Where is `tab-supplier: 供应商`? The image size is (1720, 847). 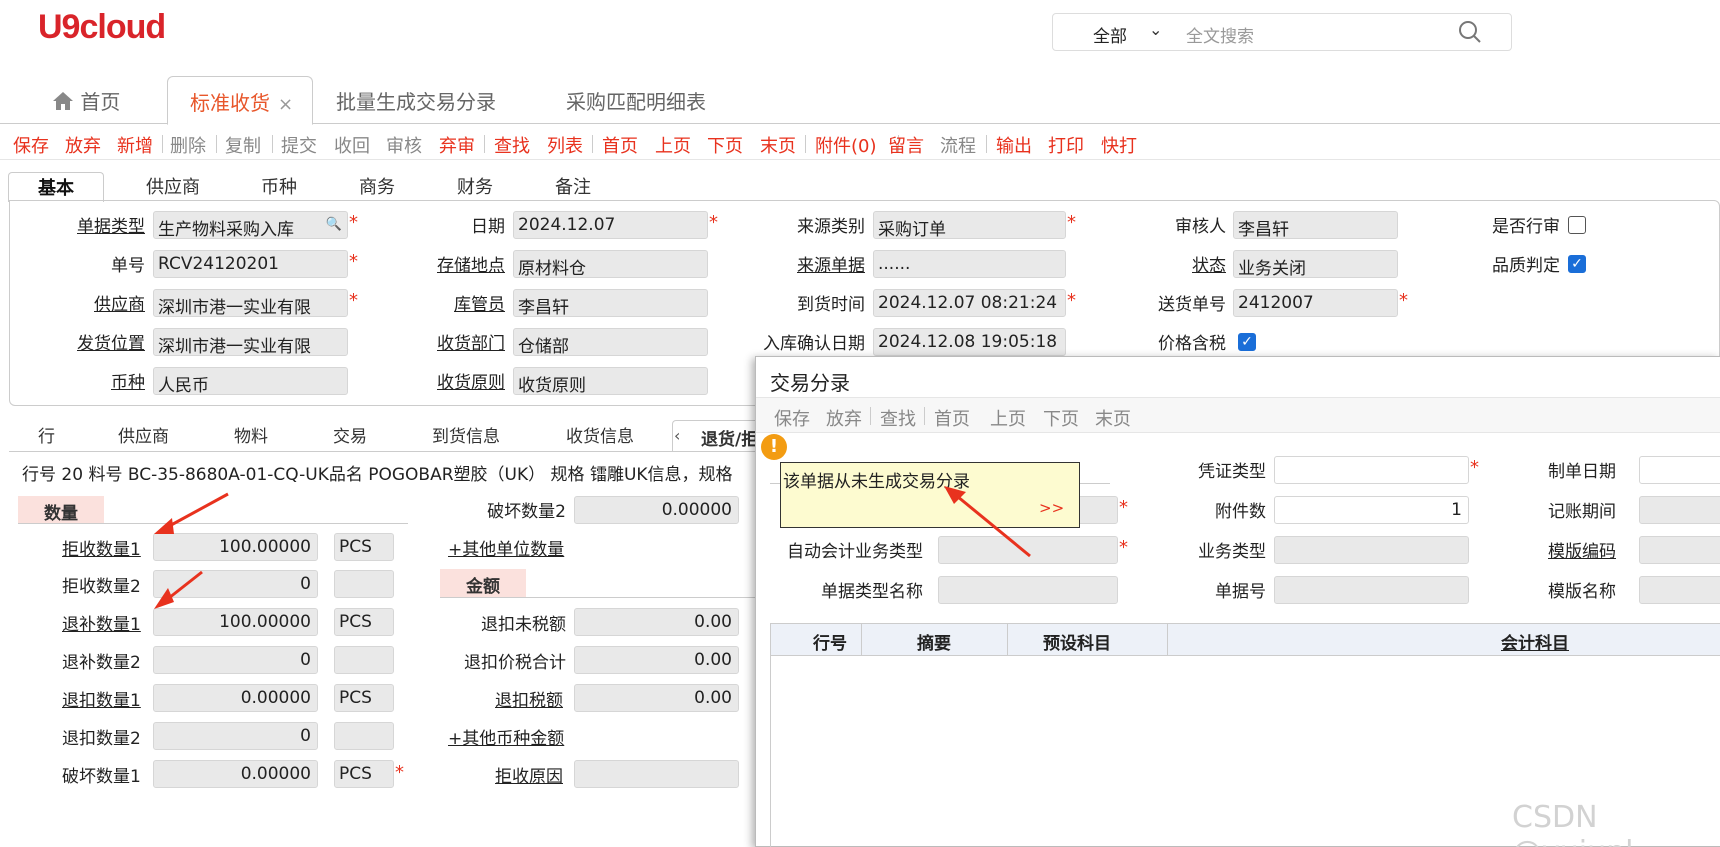 tab-supplier: 供应商 is located at coordinates (173, 187).